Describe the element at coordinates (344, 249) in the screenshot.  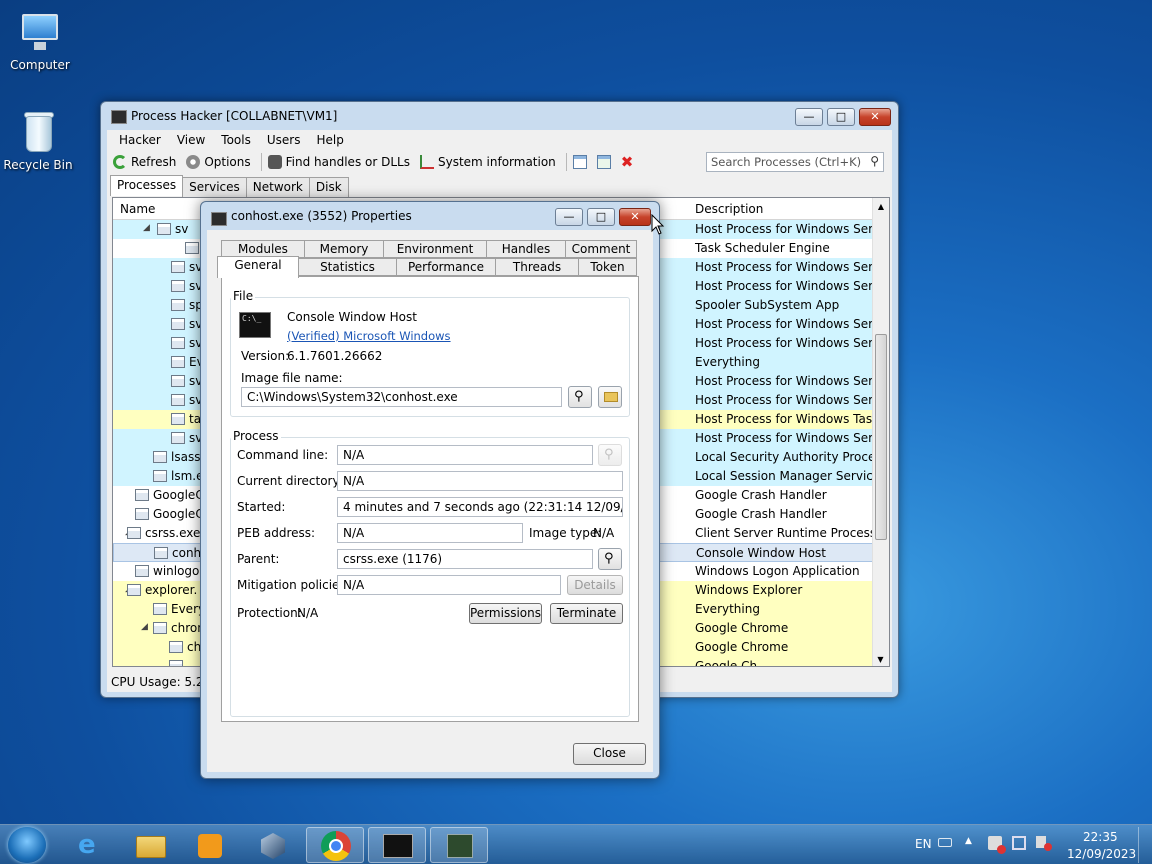
I see `tab-memory: Memory` at that location.